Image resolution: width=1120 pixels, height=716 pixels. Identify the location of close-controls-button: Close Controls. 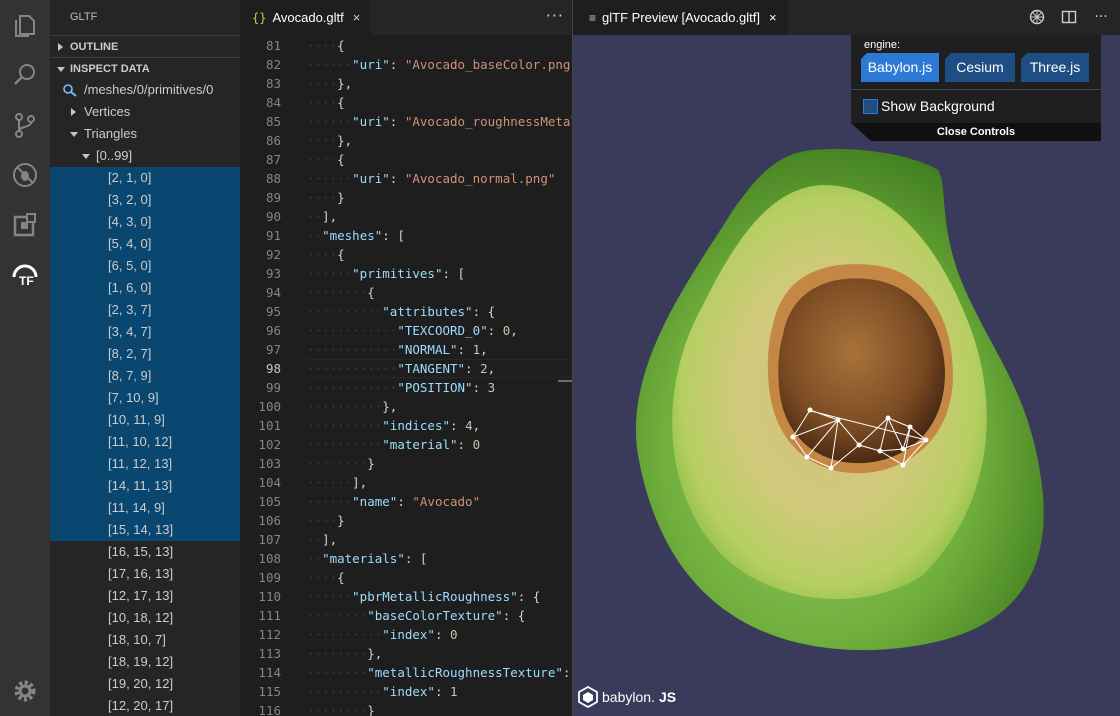
(976, 132).